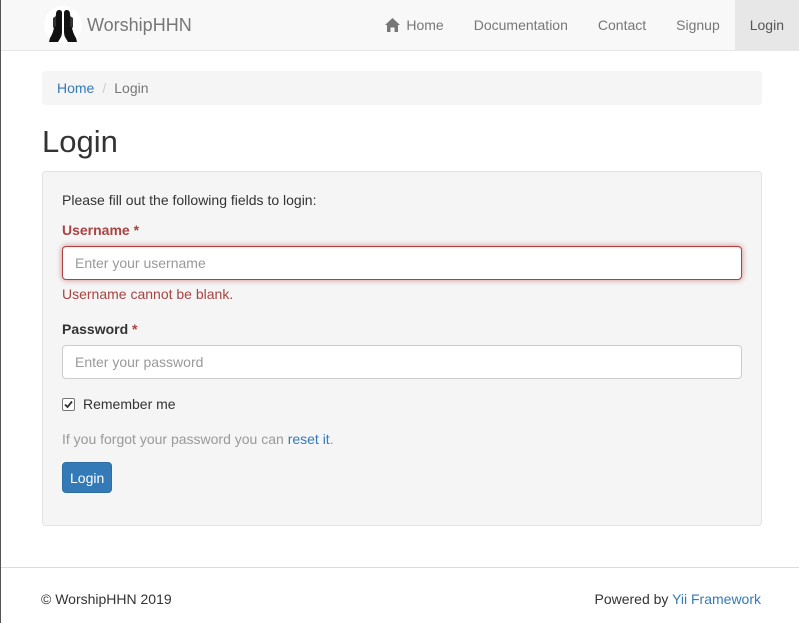 The width and height of the screenshot is (799, 623). Describe the element at coordinates (87, 477) in the screenshot. I see `login-button: Login` at that location.